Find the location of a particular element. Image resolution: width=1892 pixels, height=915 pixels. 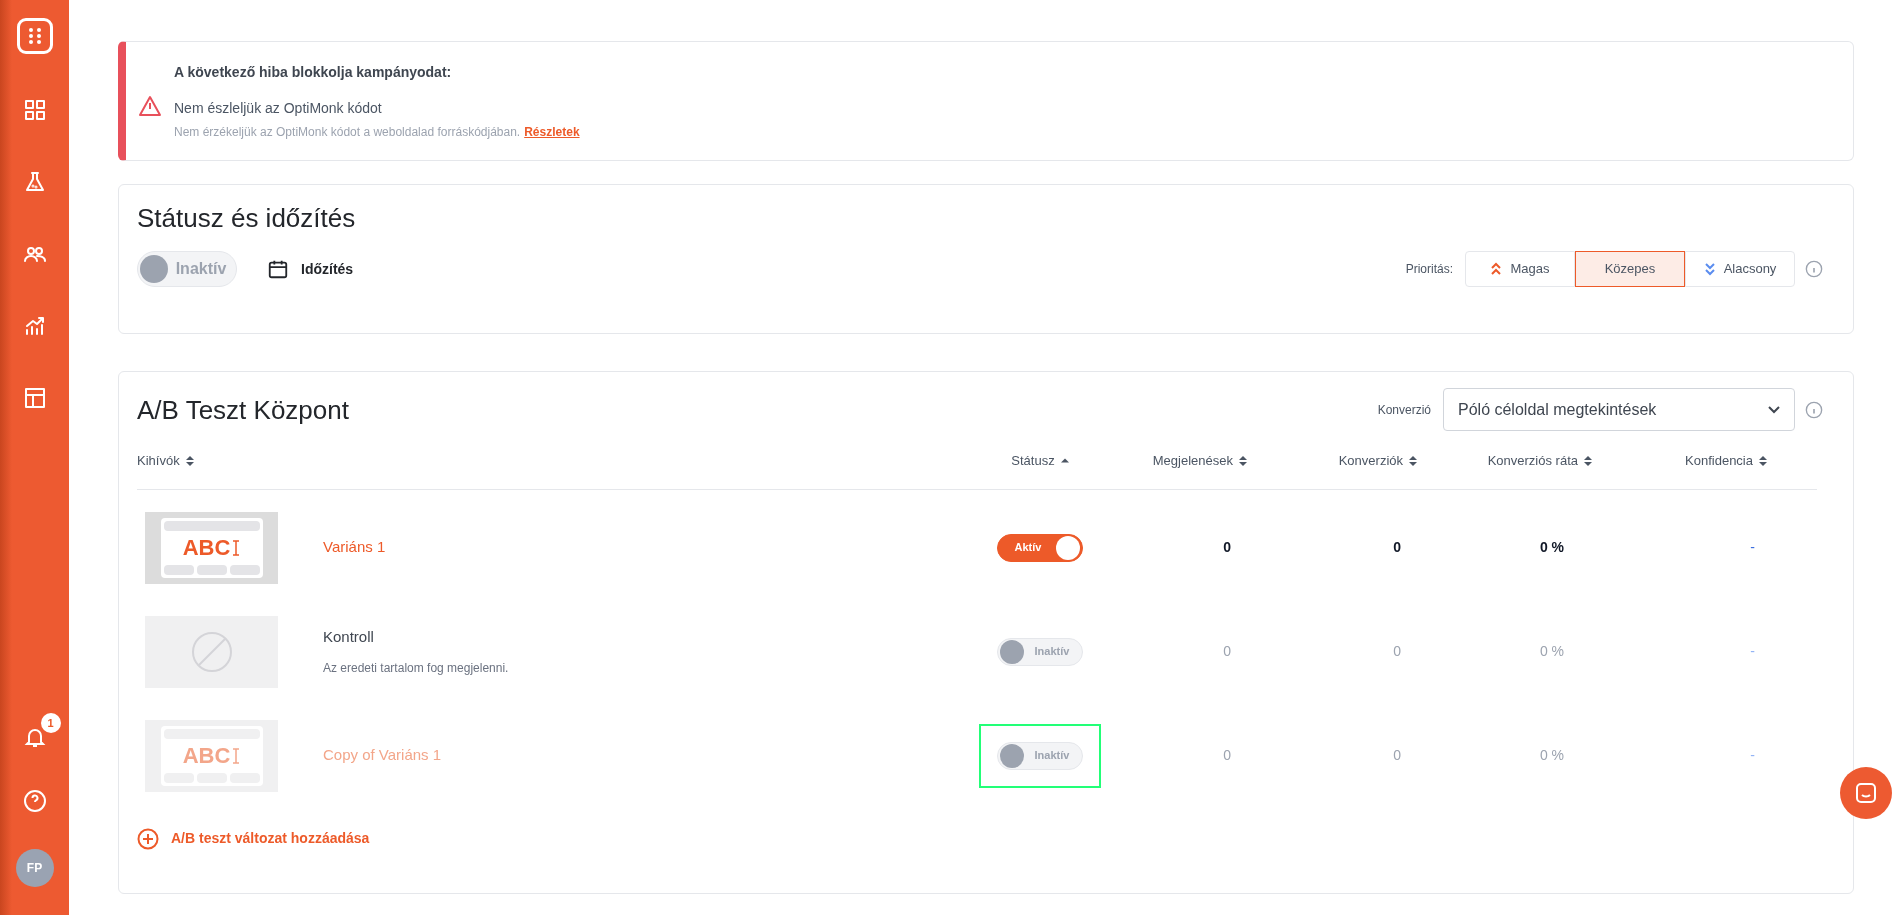

priority-label: Prioritás: is located at coordinates (1429, 269).